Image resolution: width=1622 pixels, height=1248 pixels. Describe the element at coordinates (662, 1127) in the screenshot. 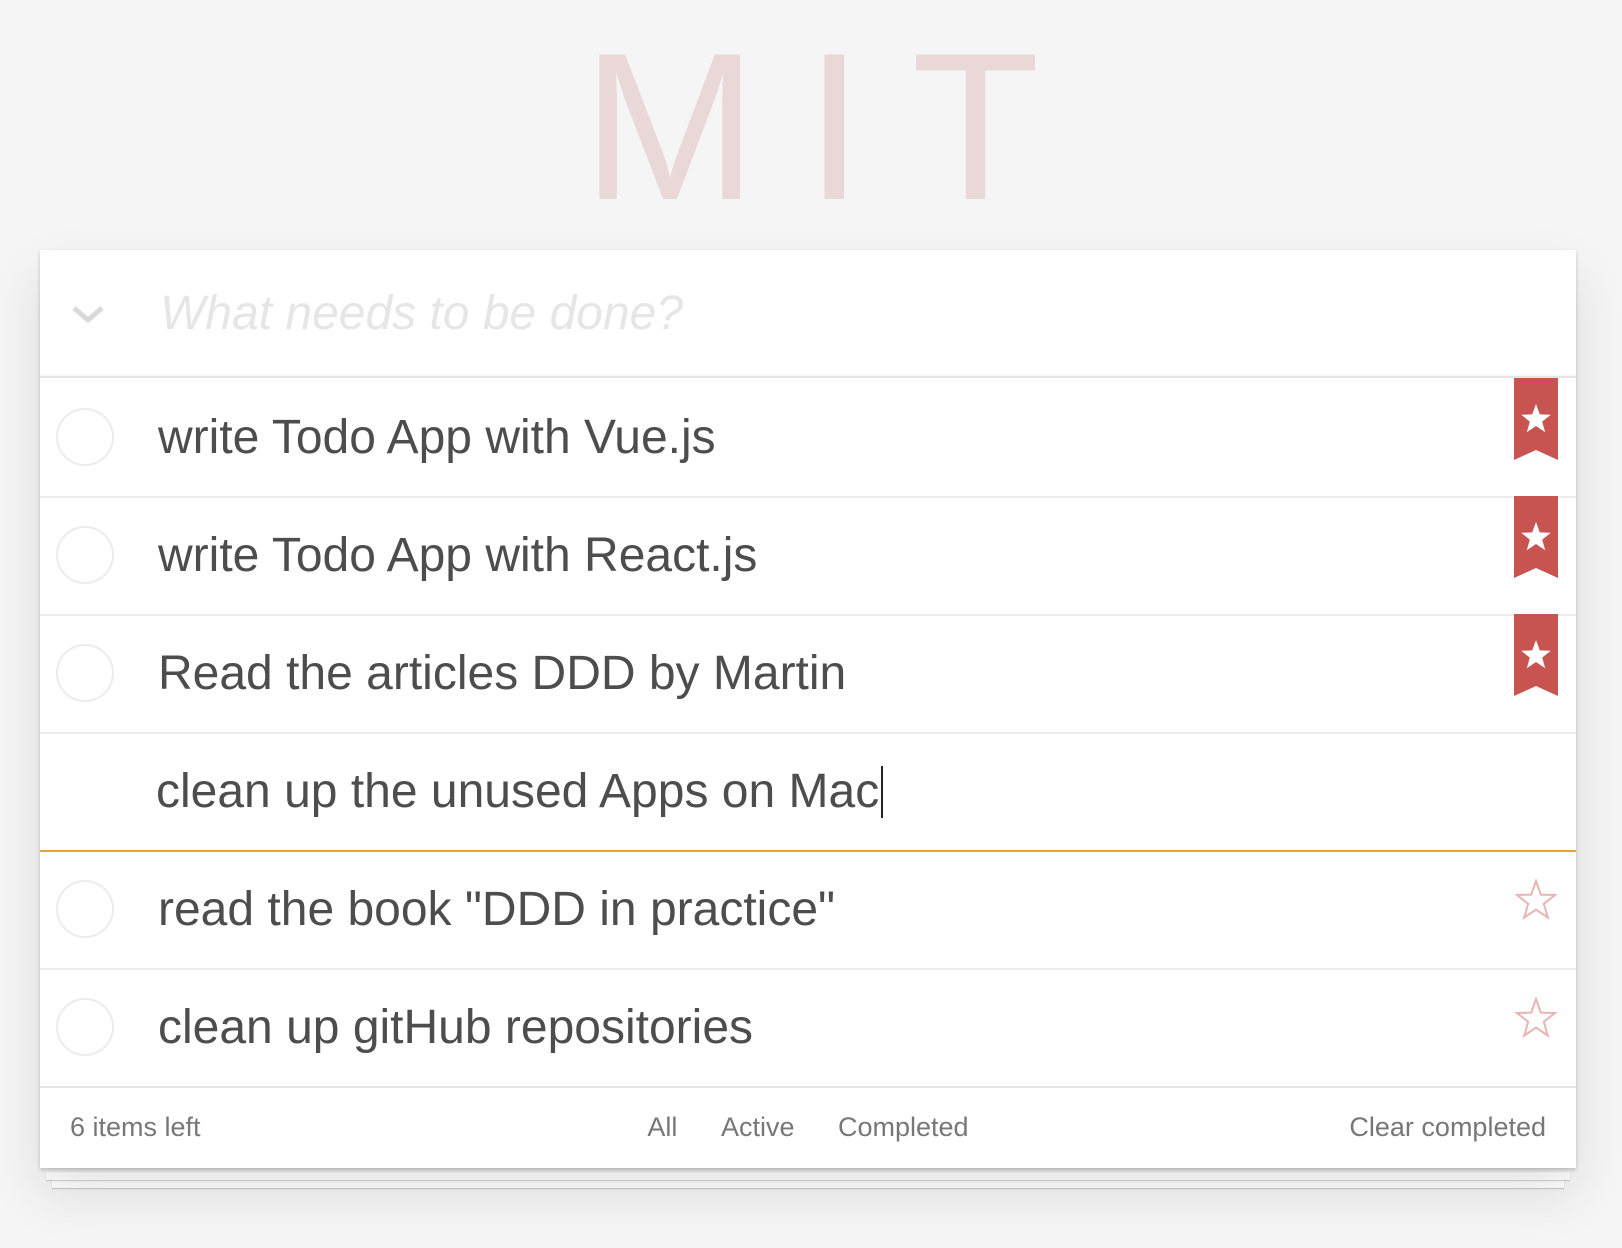

I see `filter-all: All` at that location.